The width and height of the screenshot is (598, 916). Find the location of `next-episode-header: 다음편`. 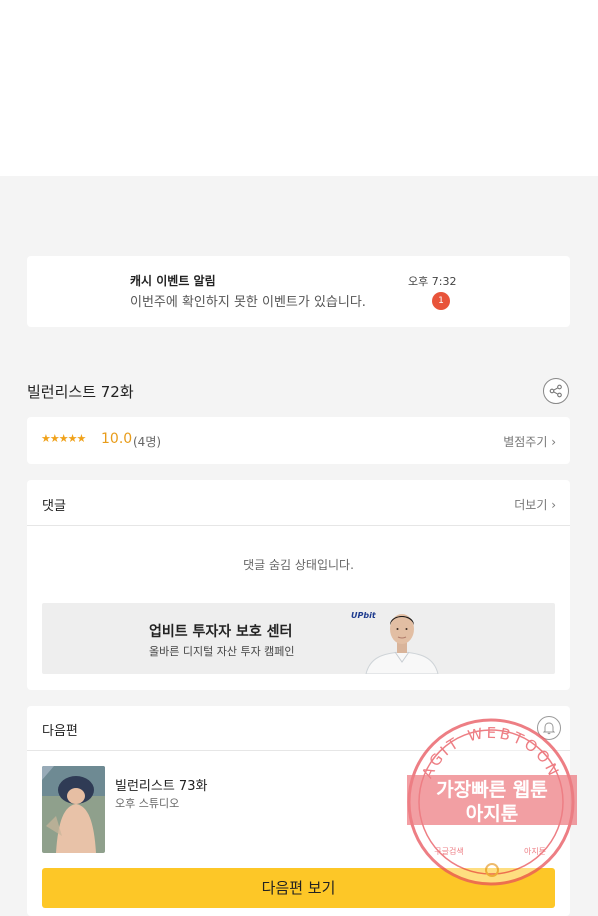

next-episode-header: 다음편 is located at coordinates (298, 728).